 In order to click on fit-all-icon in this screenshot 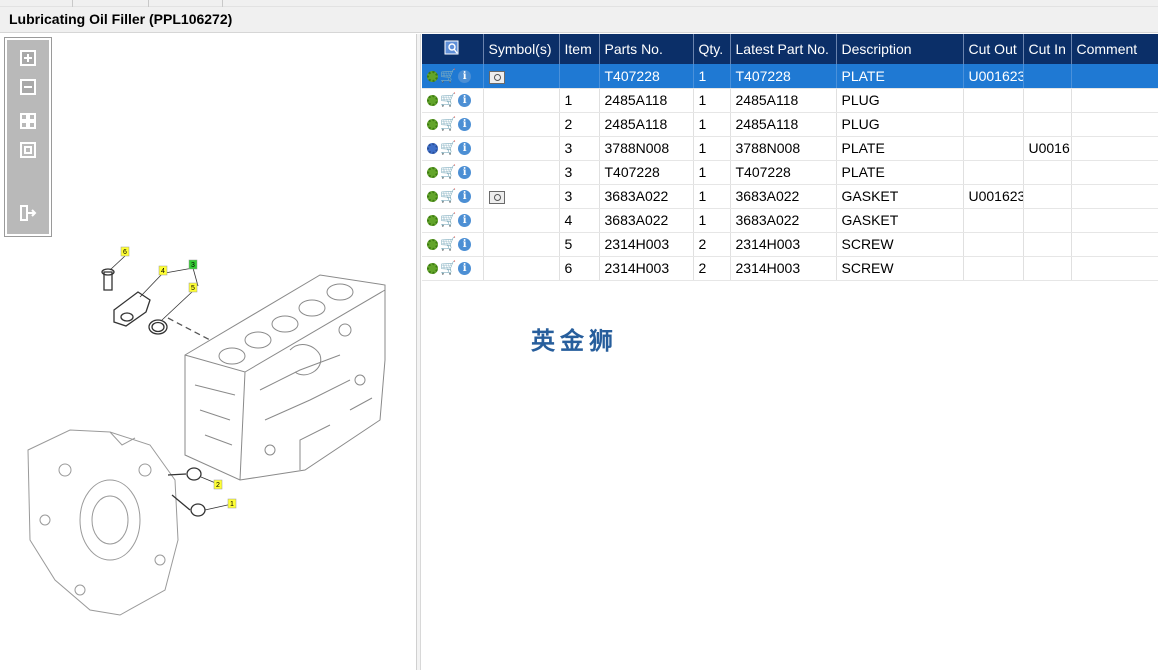, I will do `click(28, 121)`.